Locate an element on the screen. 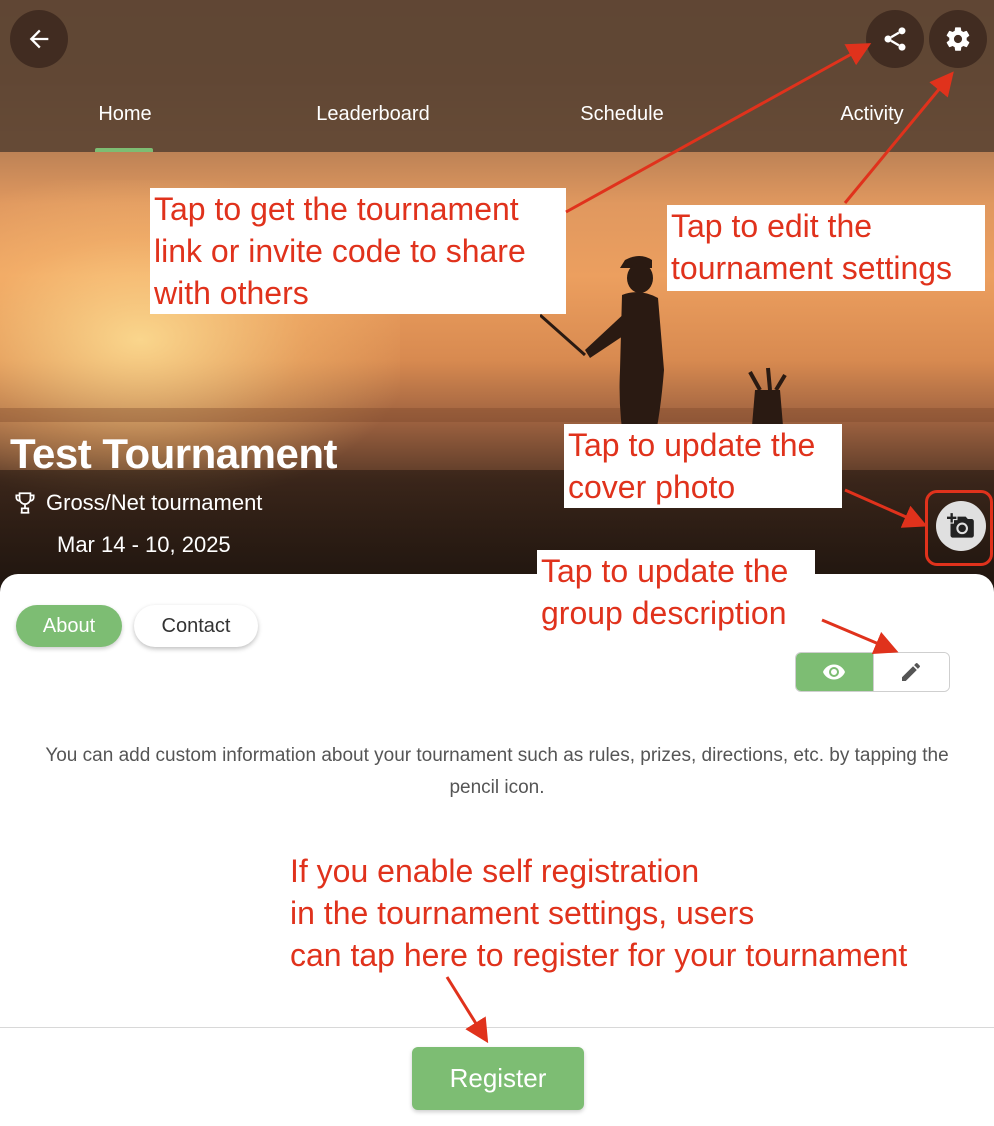  footer-divider is located at coordinates (497, 1027).